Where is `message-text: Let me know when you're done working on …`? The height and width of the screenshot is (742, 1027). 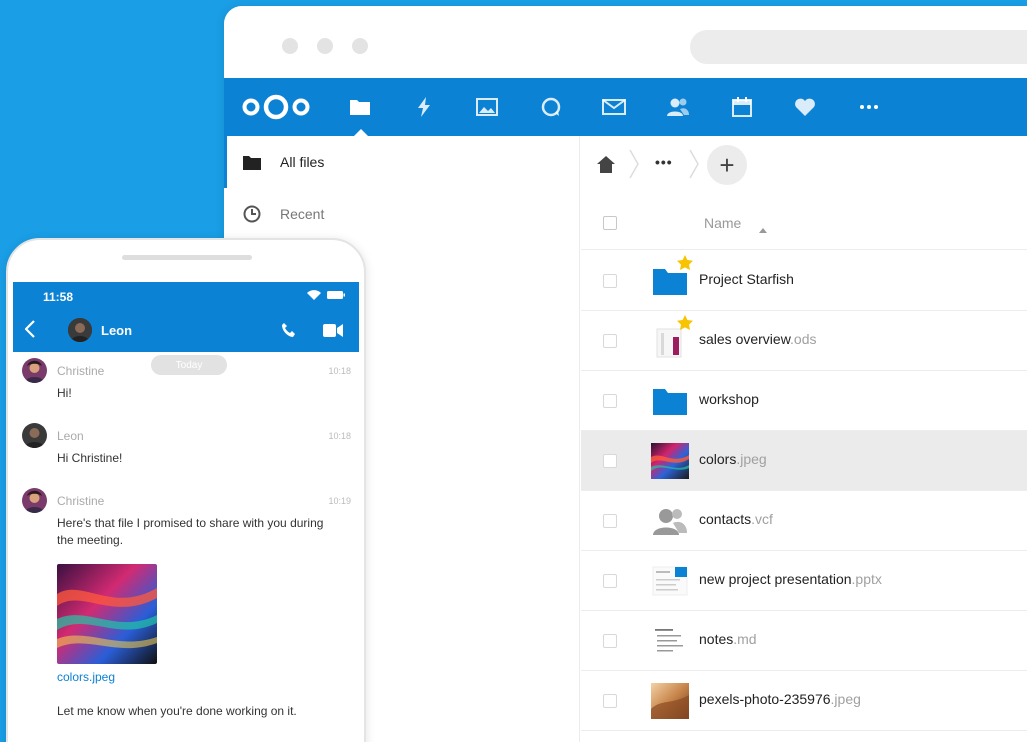
message-text: Let me know when you're done working on … is located at coordinates (177, 711).